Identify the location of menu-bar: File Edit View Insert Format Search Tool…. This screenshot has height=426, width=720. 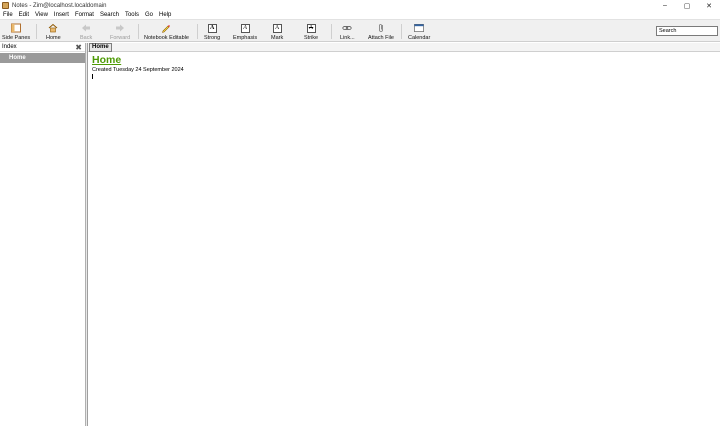
(360, 15).